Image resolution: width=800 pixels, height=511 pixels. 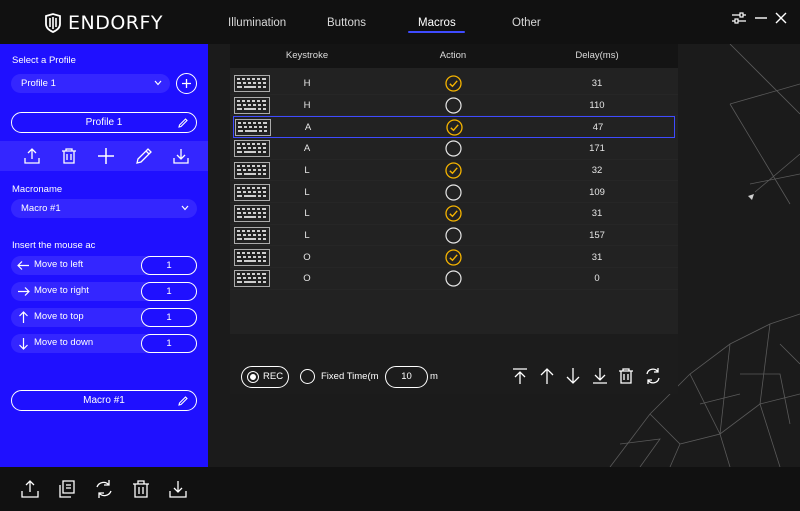 I want to click on move-down-icon, so click(x=573, y=376).